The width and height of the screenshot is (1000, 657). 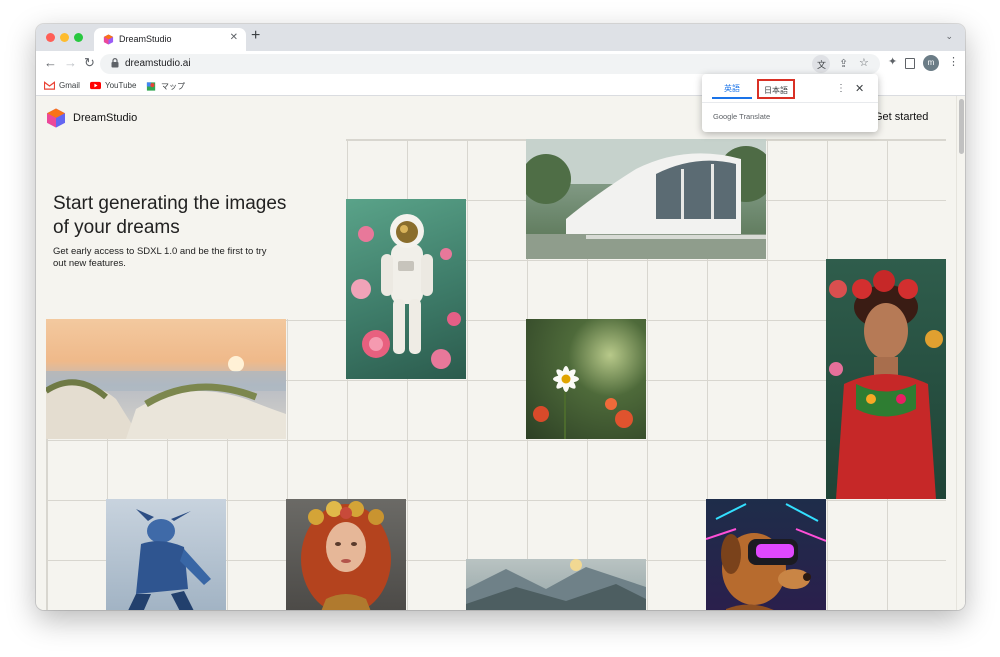 I want to click on bookmark-gmail: Gmail, so click(x=62, y=85).